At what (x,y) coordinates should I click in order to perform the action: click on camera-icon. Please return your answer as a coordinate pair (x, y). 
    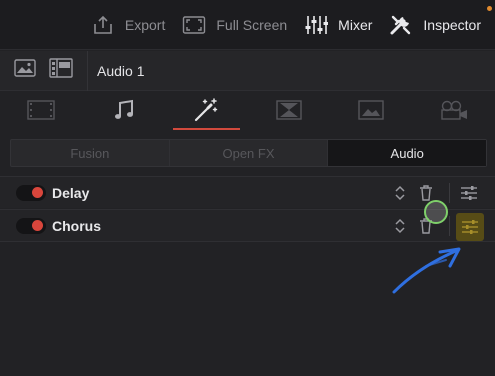
    Looking at the image, I should click on (454, 112).